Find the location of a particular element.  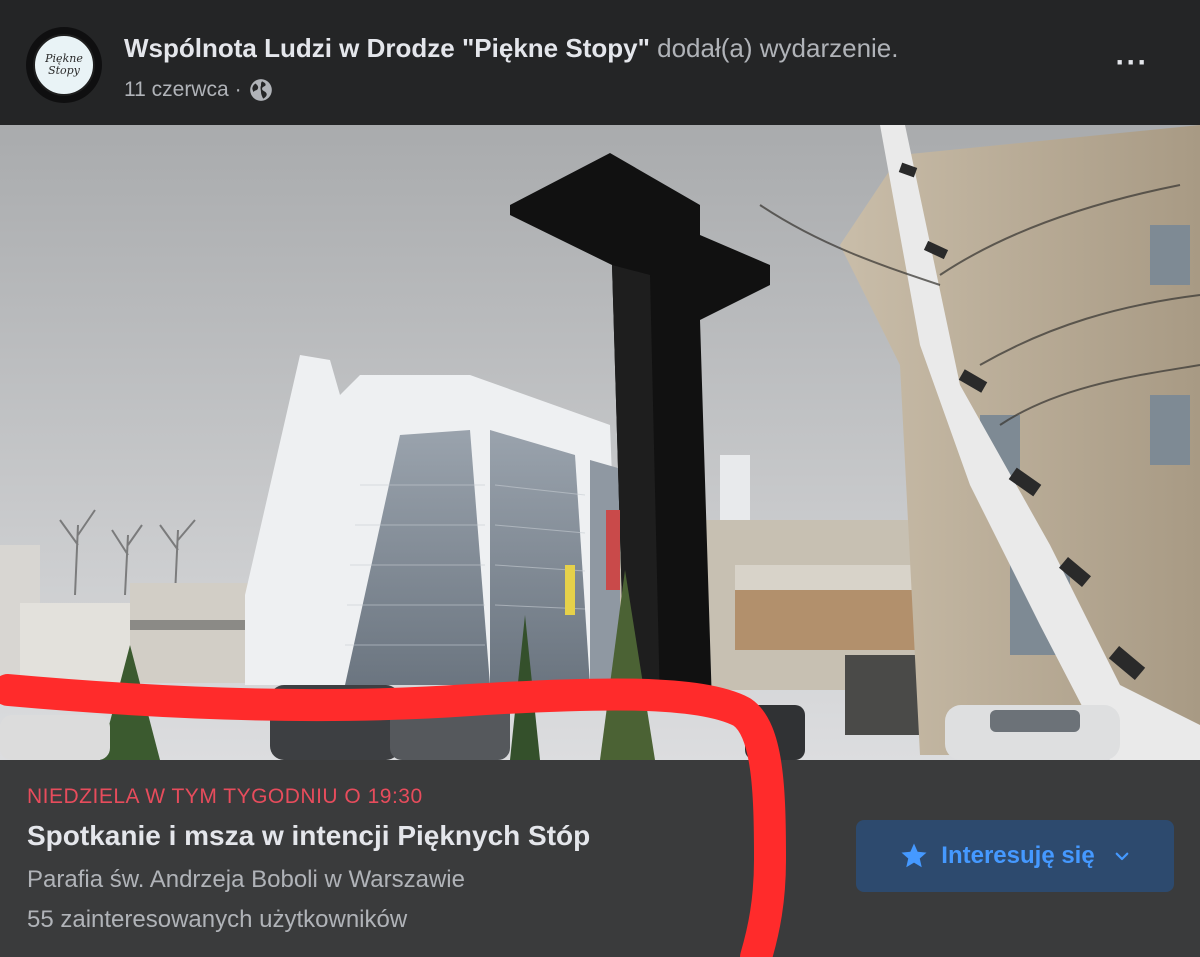

event-date-label: NIEDZIELA W TYM TYGODNIU O 19:30 is located at coordinates (225, 796).